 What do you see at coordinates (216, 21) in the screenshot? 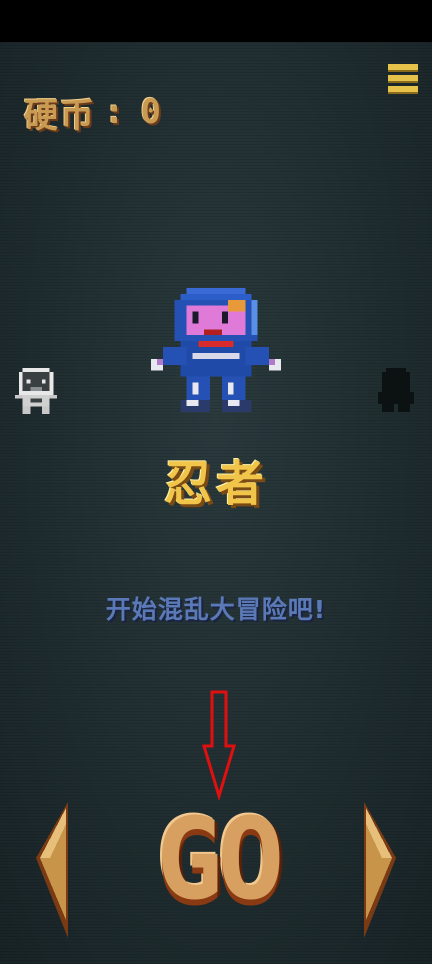
I see `status-bar` at bounding box center [216, 21].